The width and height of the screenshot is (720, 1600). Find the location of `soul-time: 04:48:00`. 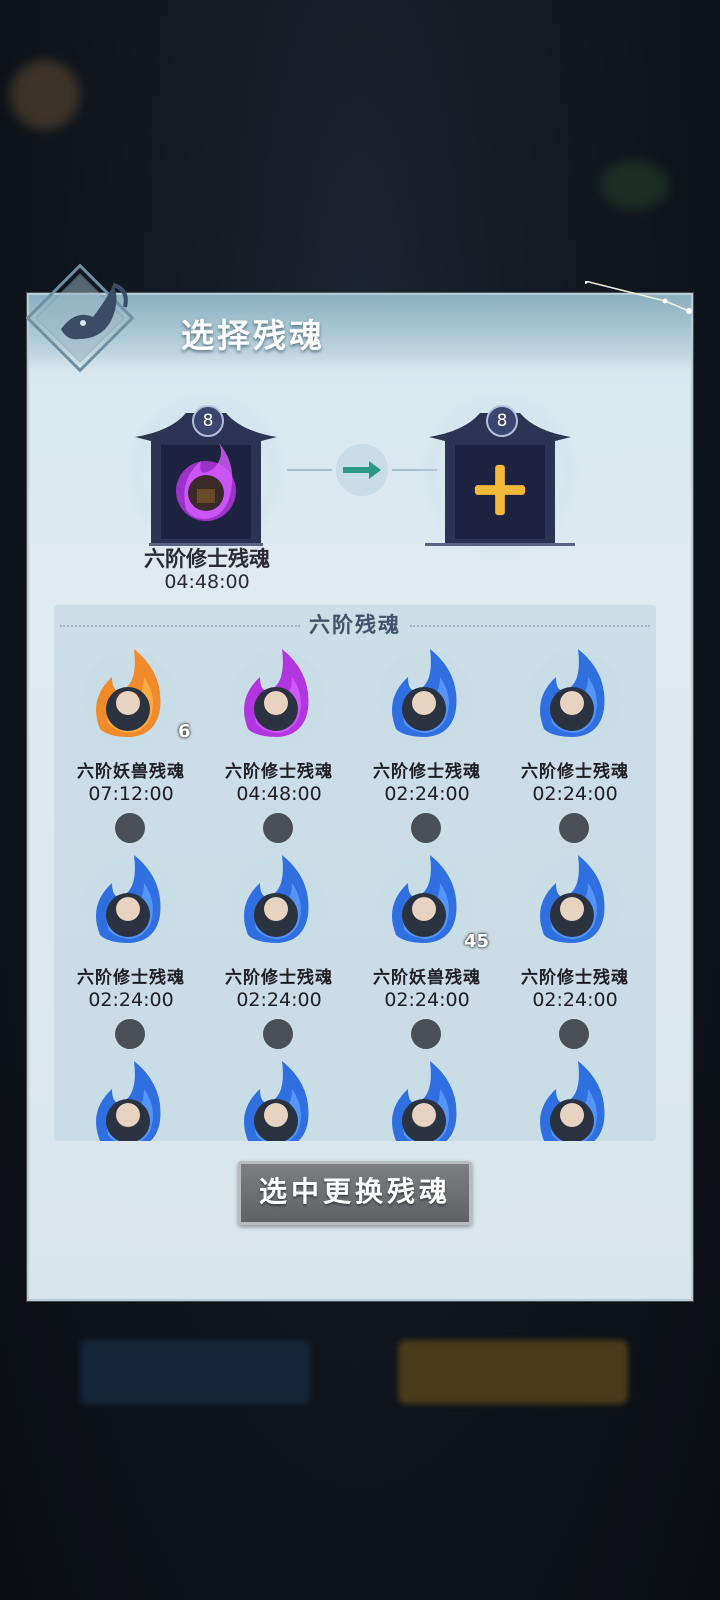

soul-time: 04:48:00 is located at coordinates (279, 794).